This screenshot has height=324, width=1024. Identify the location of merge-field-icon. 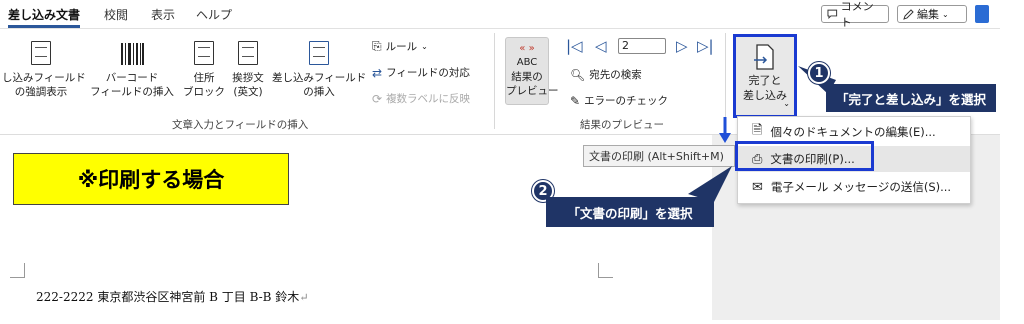
(319, 53).